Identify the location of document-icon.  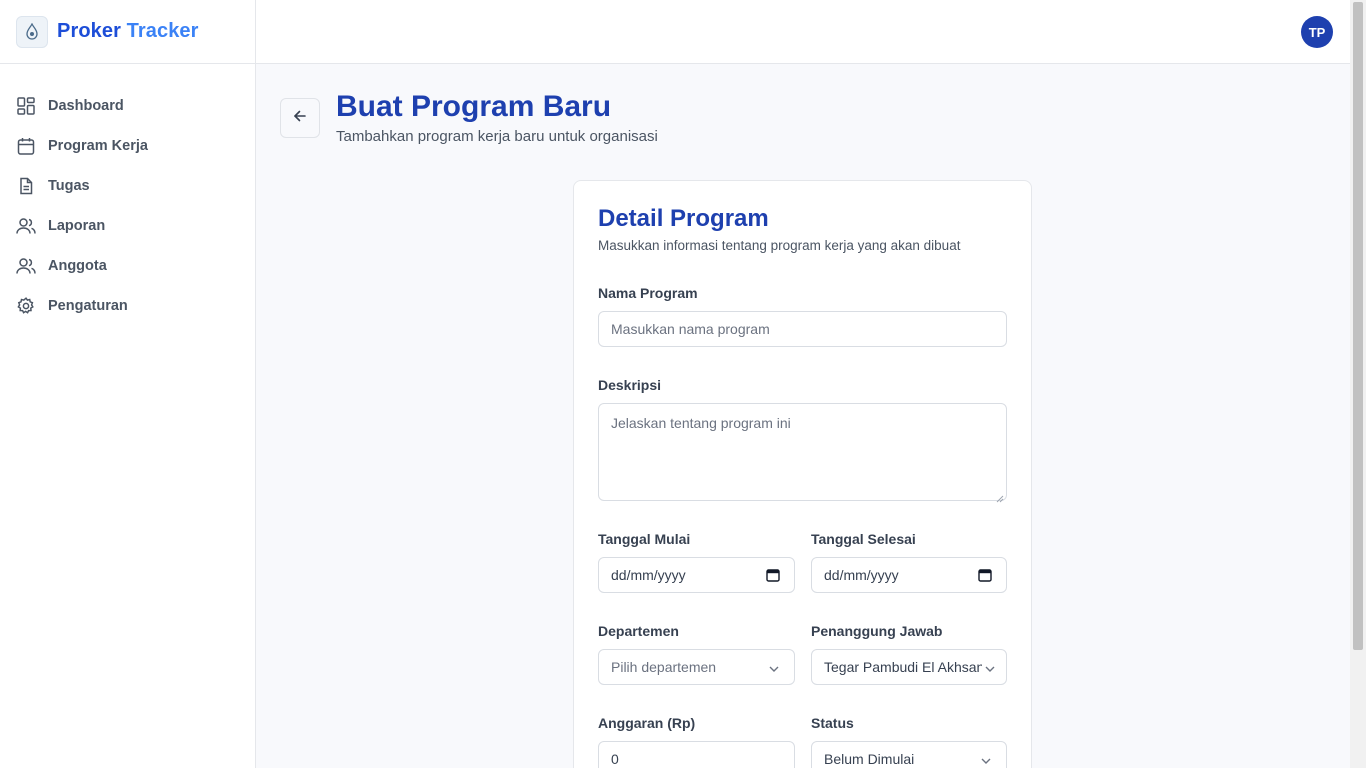
(26, 186).